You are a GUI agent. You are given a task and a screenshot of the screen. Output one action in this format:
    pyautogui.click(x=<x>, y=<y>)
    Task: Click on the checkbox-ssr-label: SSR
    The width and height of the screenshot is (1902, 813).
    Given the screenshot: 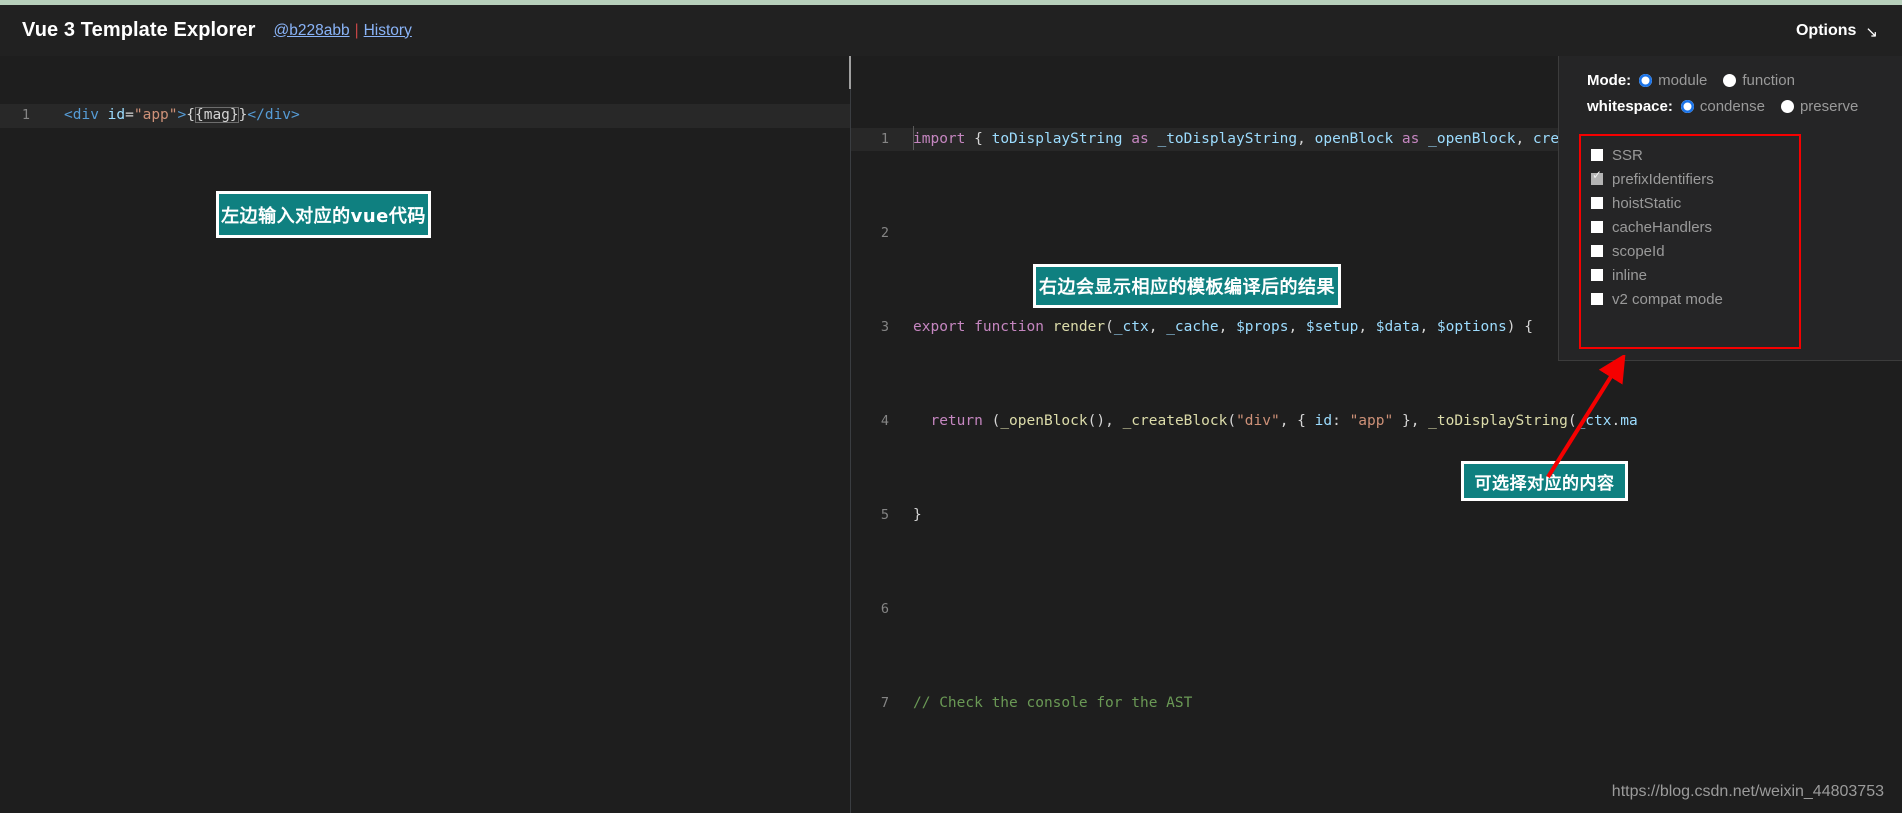 What is the action you would take?
    pyautogui.click(x=1627, y=155)
    